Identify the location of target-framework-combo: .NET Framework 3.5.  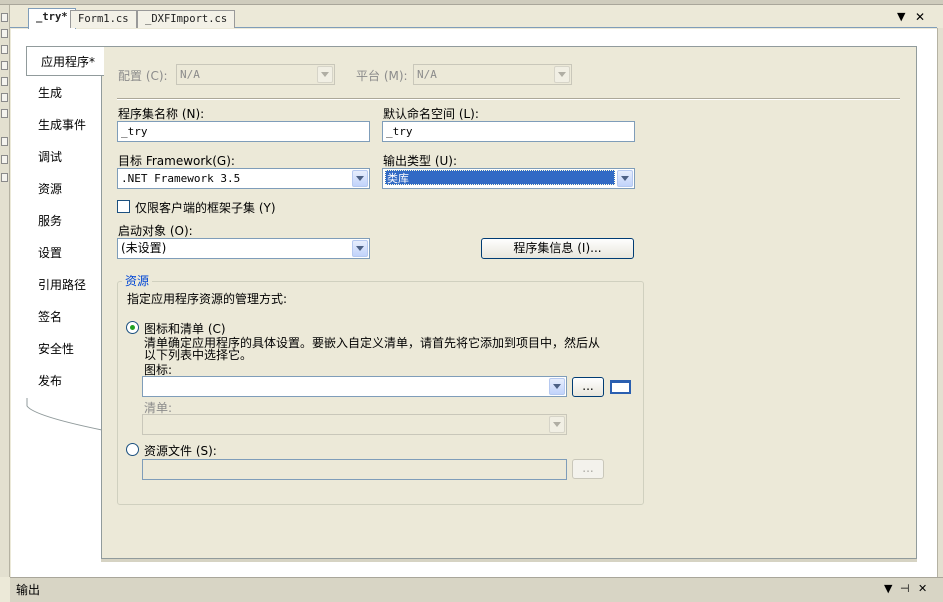
(243, 178).